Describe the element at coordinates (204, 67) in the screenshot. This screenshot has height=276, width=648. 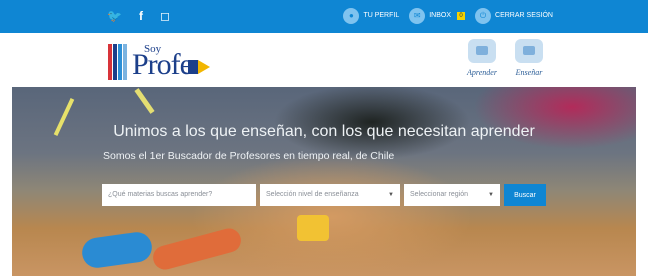
I see `pencil-icon` at that location.